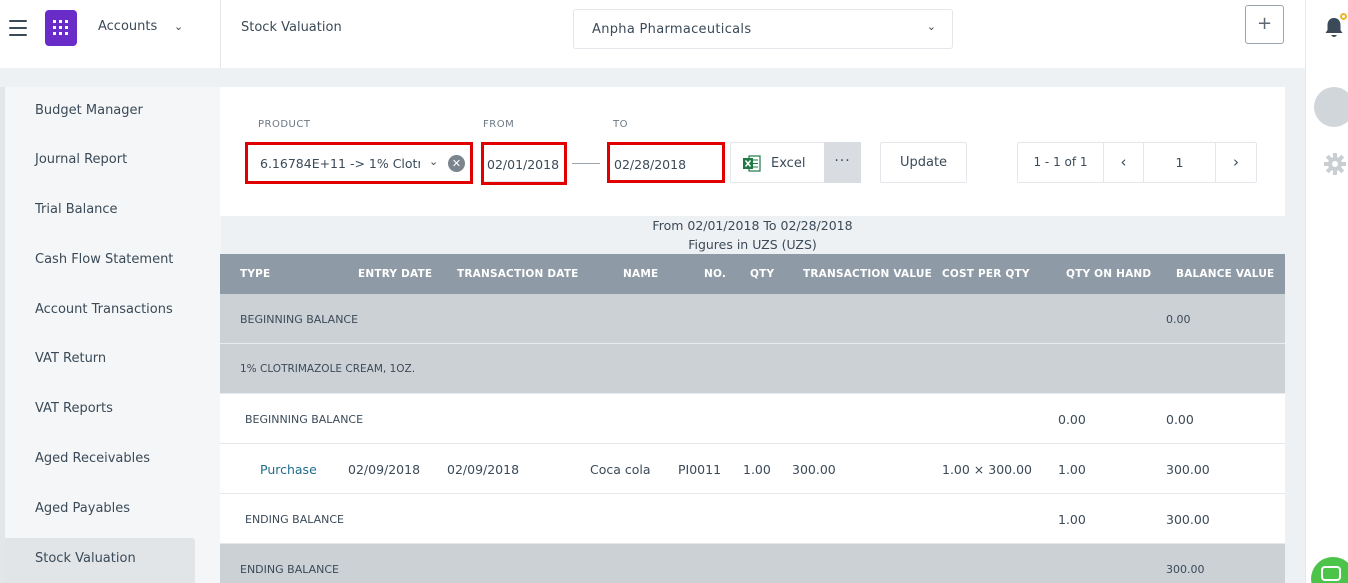 The image size is (1348, 583). I want to click on update-button: Update, so click(923, 162).